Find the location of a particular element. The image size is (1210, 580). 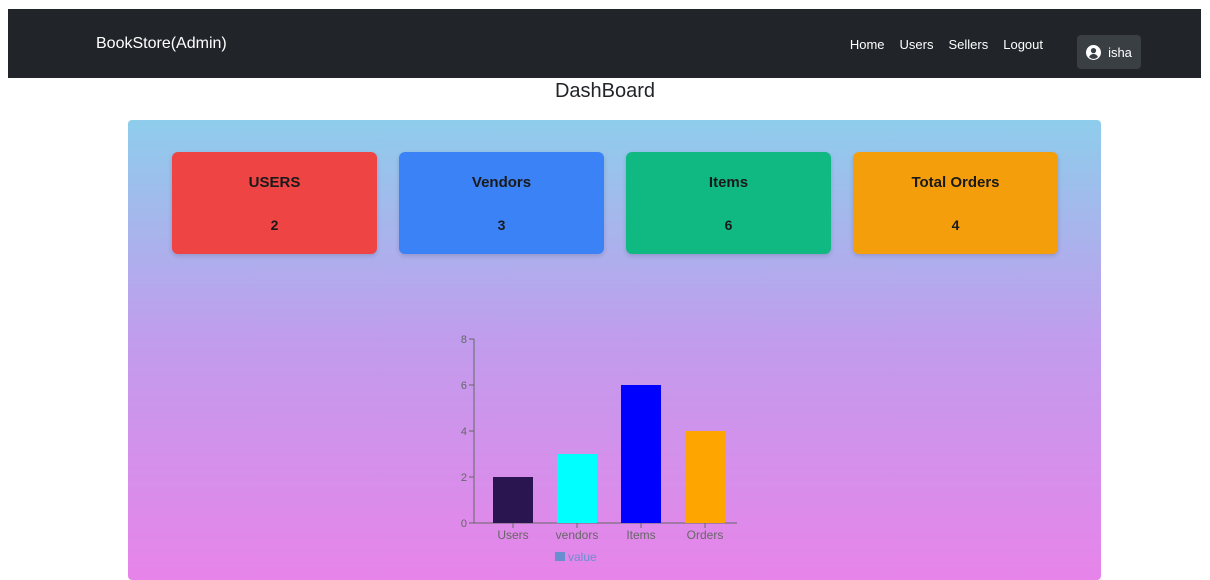

bar-items is located at coordinates (641, 454).